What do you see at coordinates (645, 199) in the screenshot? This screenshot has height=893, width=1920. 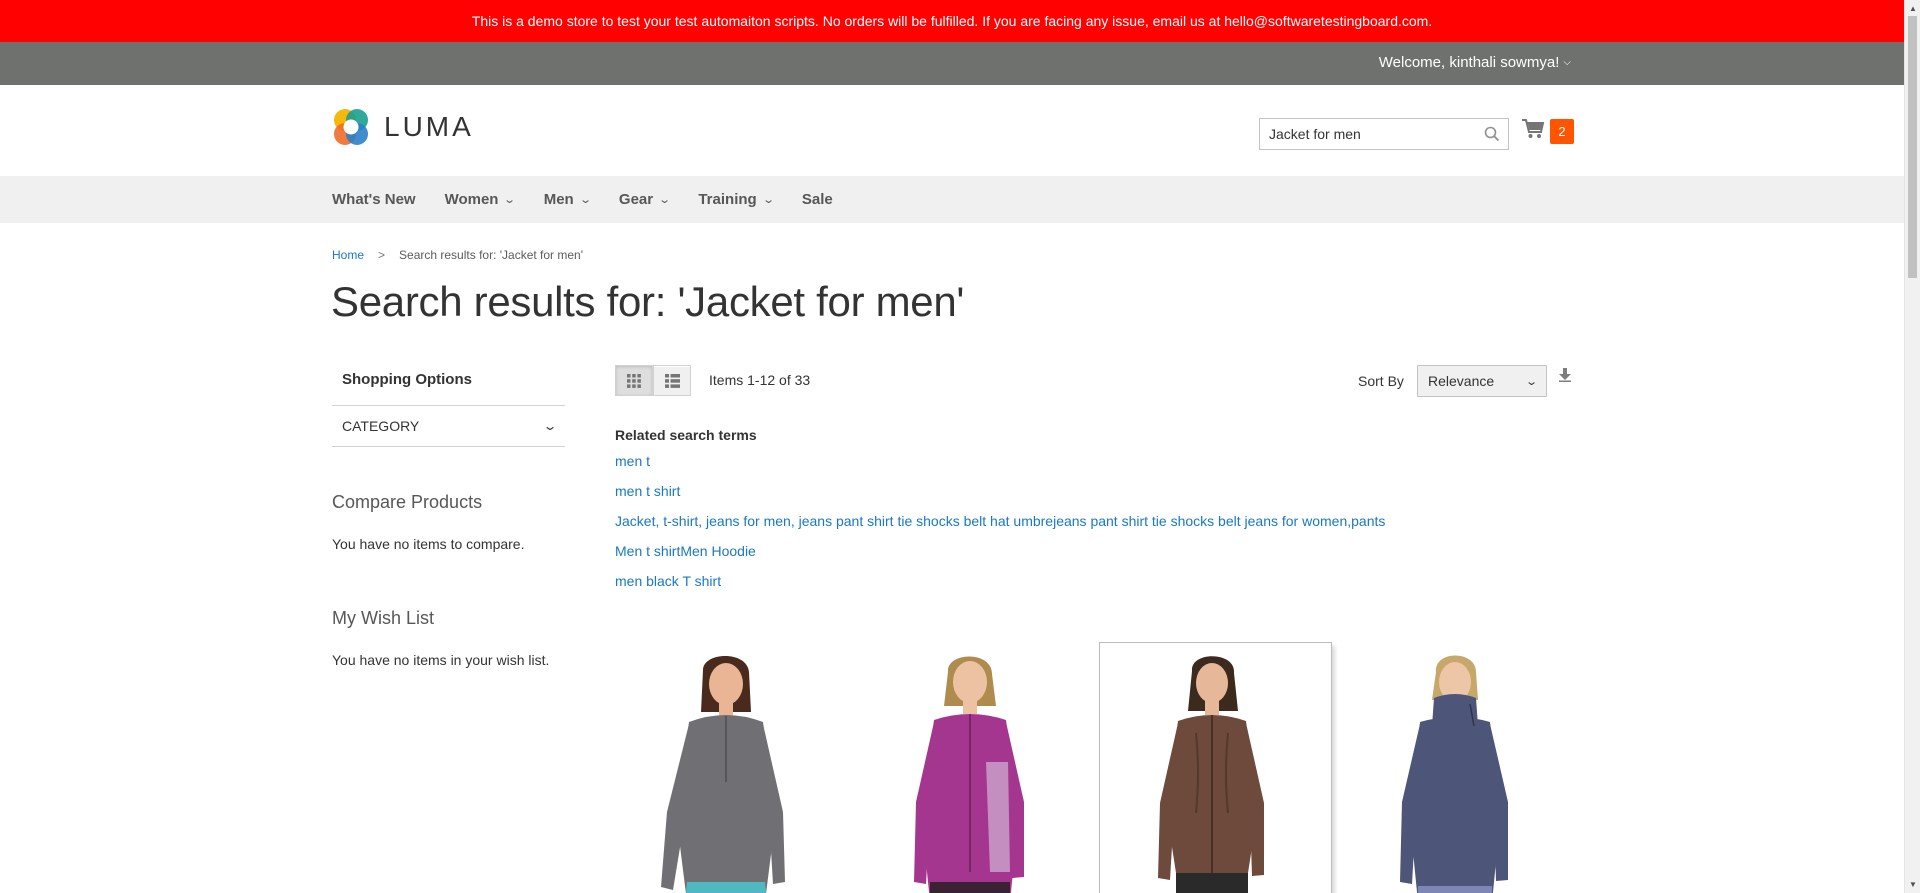 I see `nav-item-gear: Gear ⌄` at bounding box center [645, 199].